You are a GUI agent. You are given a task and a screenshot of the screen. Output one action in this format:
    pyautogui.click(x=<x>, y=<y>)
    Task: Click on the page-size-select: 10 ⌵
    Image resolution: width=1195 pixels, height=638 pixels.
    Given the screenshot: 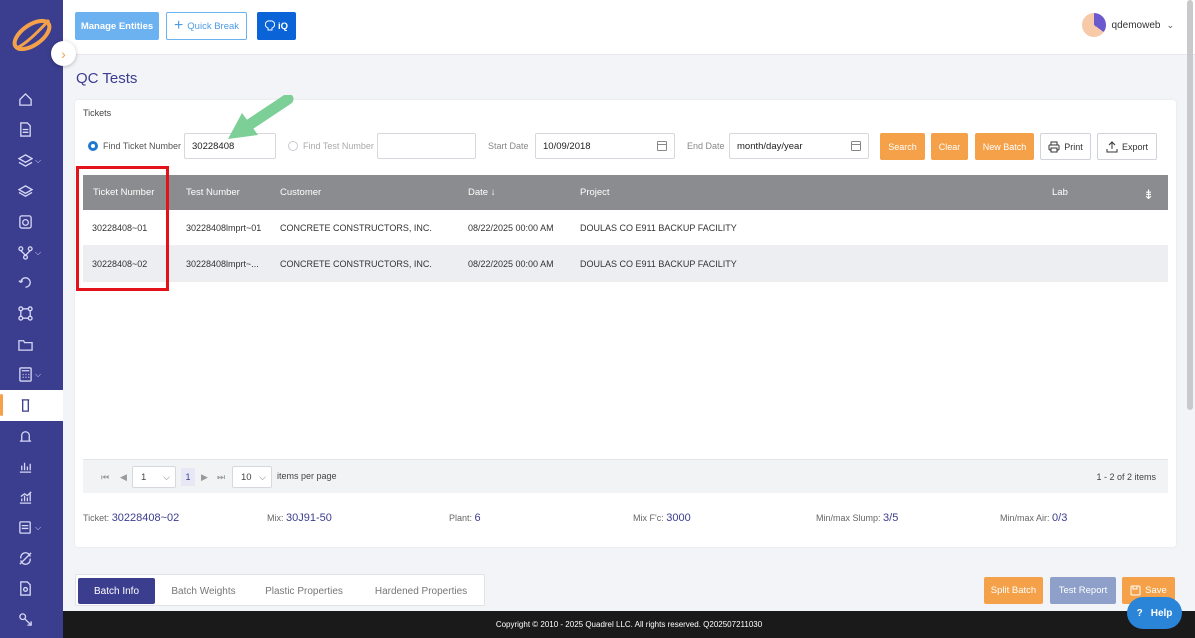 What is the action you would take?
    pyautogui.click(x=252, y=477)
    